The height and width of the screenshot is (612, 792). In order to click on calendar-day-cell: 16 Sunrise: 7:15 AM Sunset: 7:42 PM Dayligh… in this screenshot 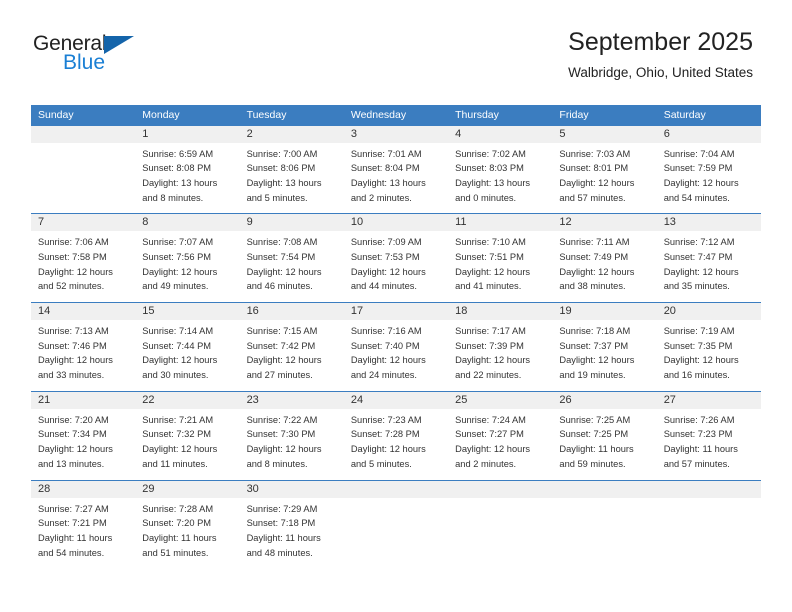, I will do `click(291, 347)`.